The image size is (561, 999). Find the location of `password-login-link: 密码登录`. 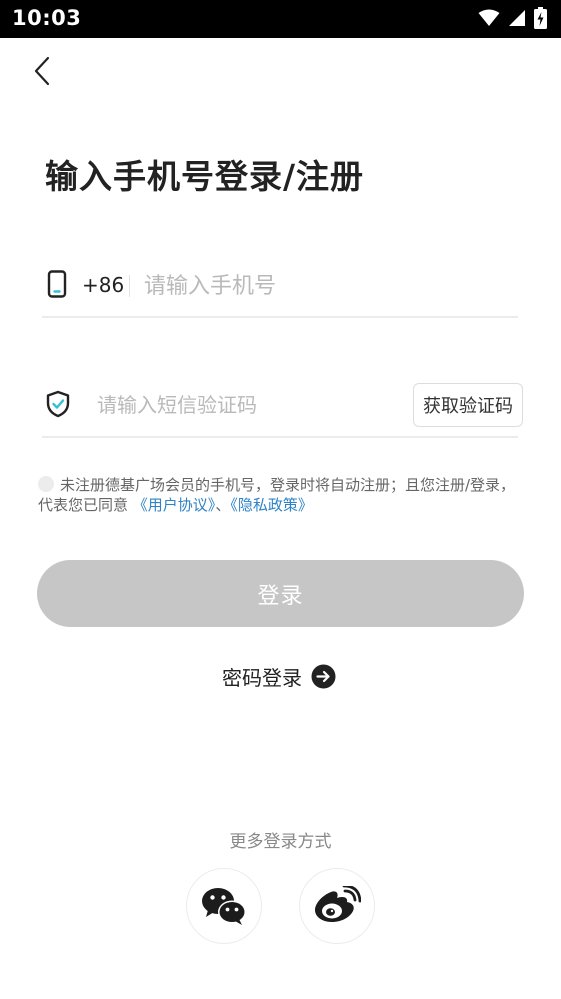

password-login-link: 密码登录 is located at coordinates (279, 676).